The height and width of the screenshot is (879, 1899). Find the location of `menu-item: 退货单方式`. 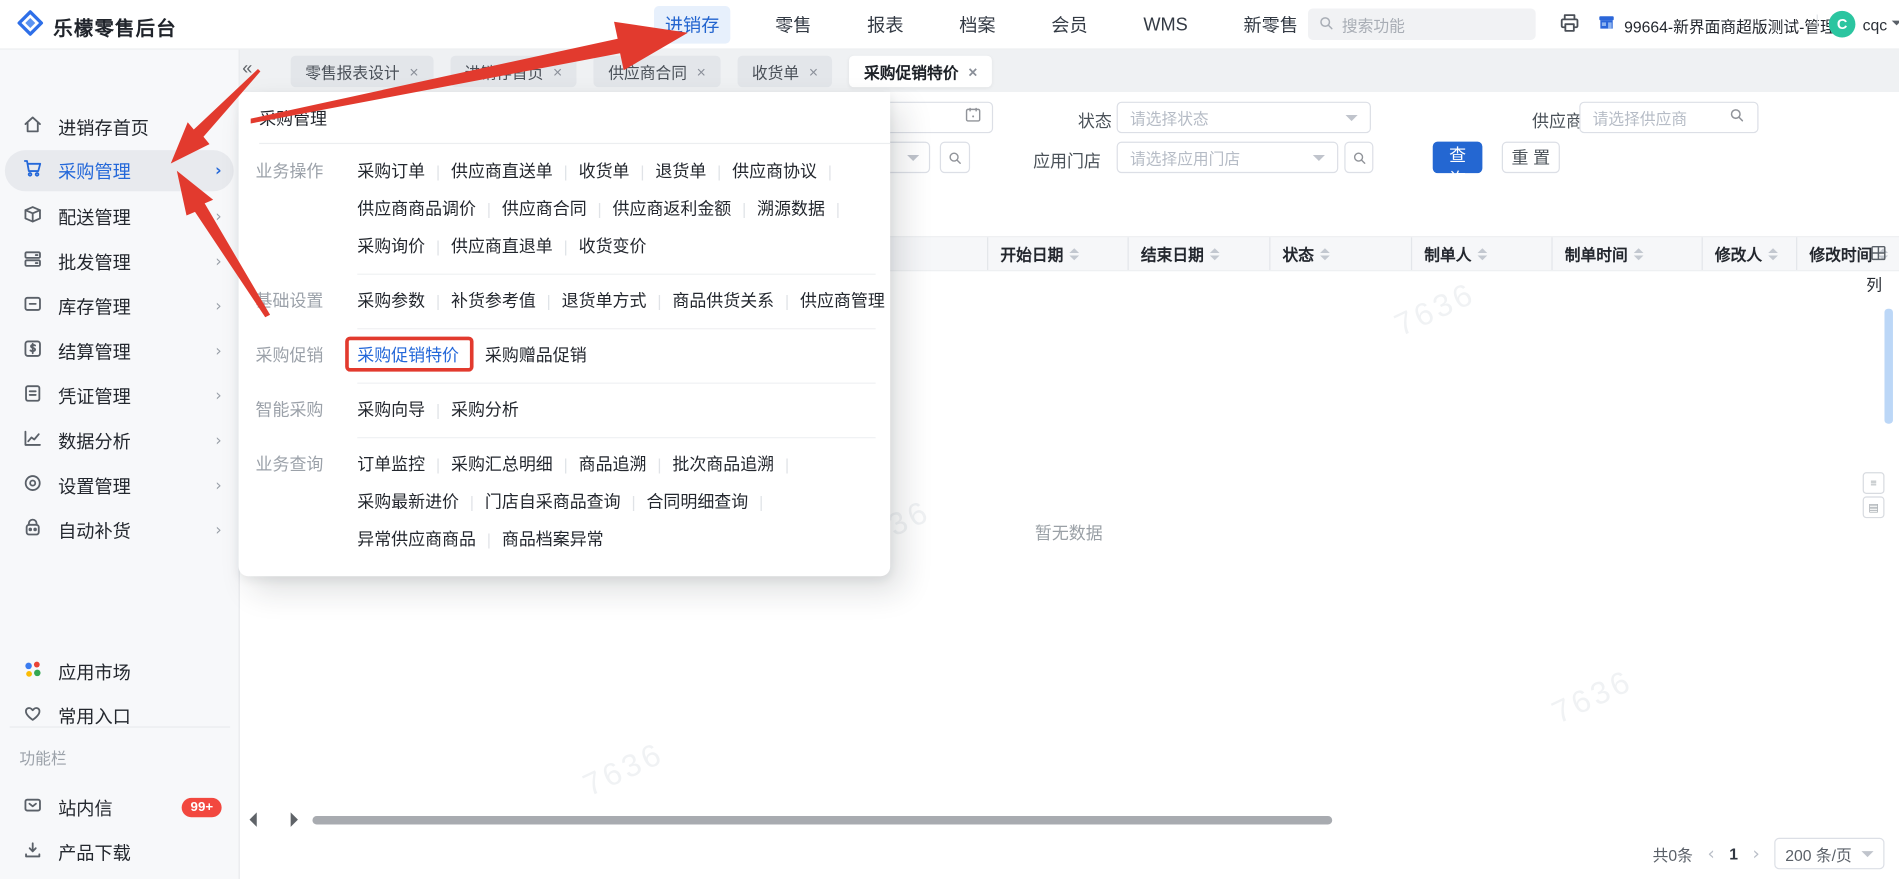

menu-item: 退货单方式 is located at coordinates (604, 300).